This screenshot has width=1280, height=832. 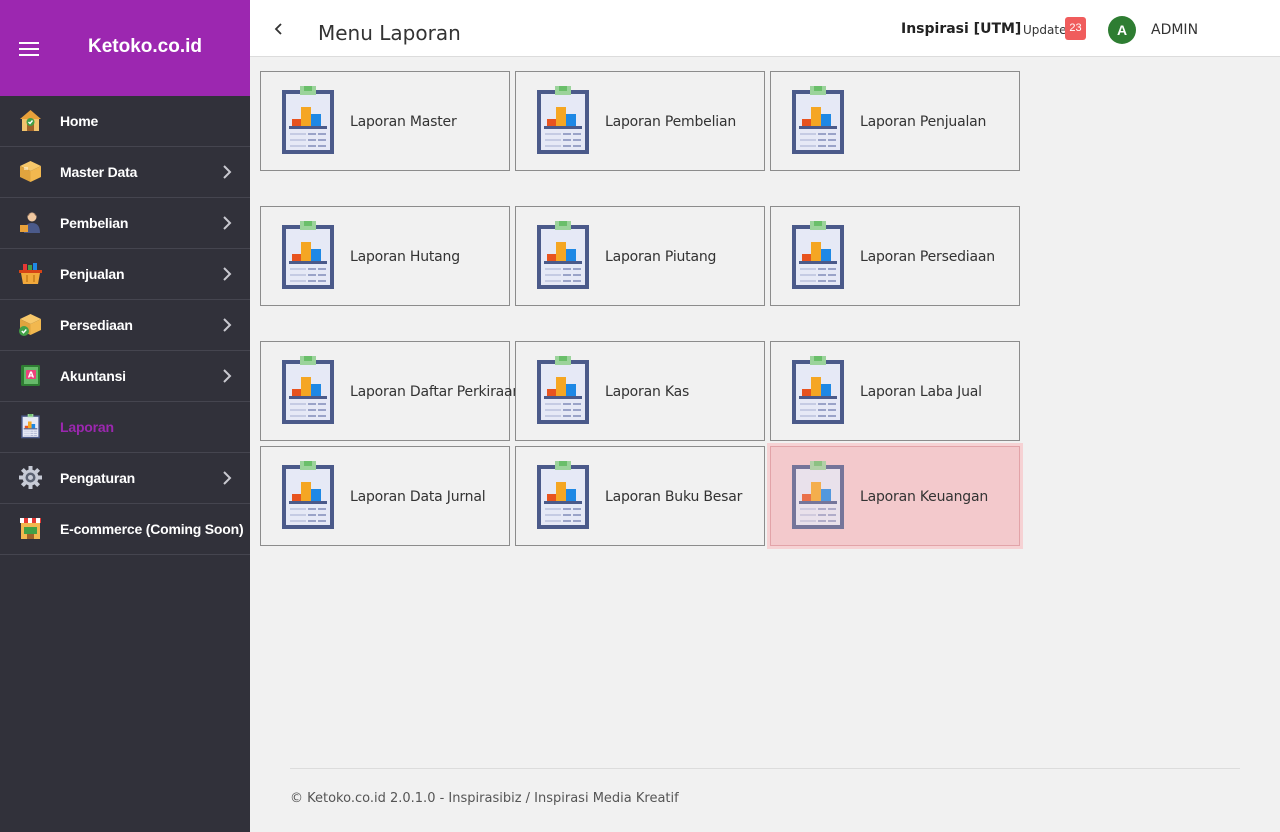 What do you see at coordinates (436, 392) in the screenshot?
I see `report-card-label: Laporan Daftar Perkiraan` at bounding box center [436, 392].